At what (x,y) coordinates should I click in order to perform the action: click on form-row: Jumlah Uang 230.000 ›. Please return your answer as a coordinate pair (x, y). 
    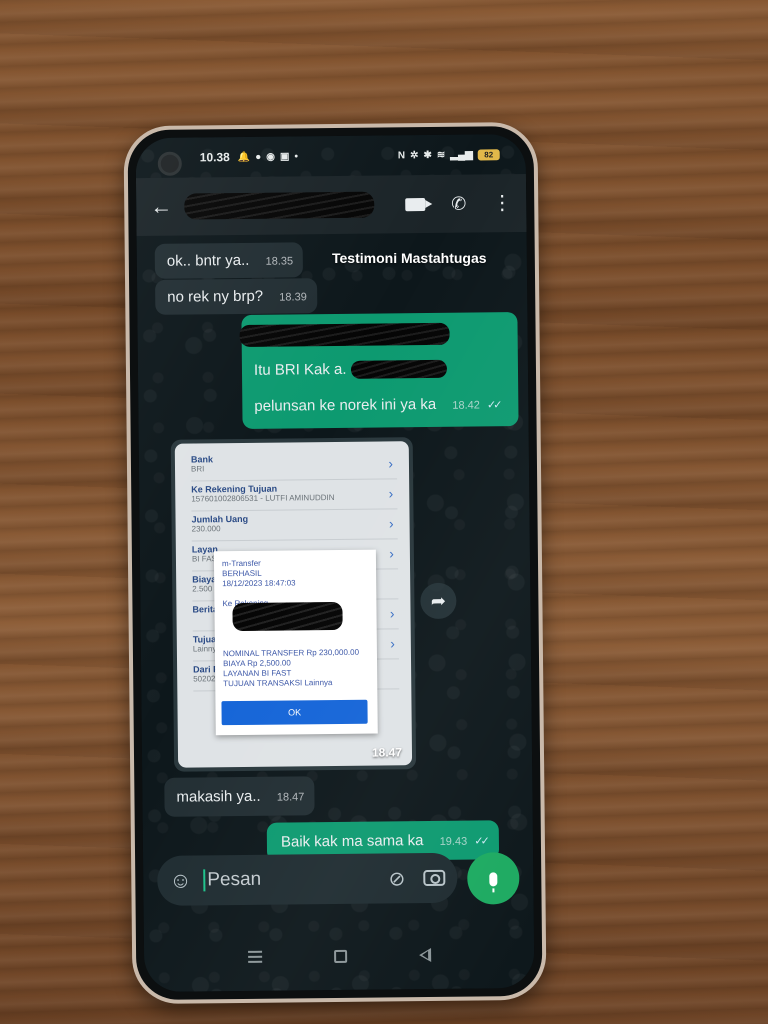
    Looking at the image, I should click on (294, 525).